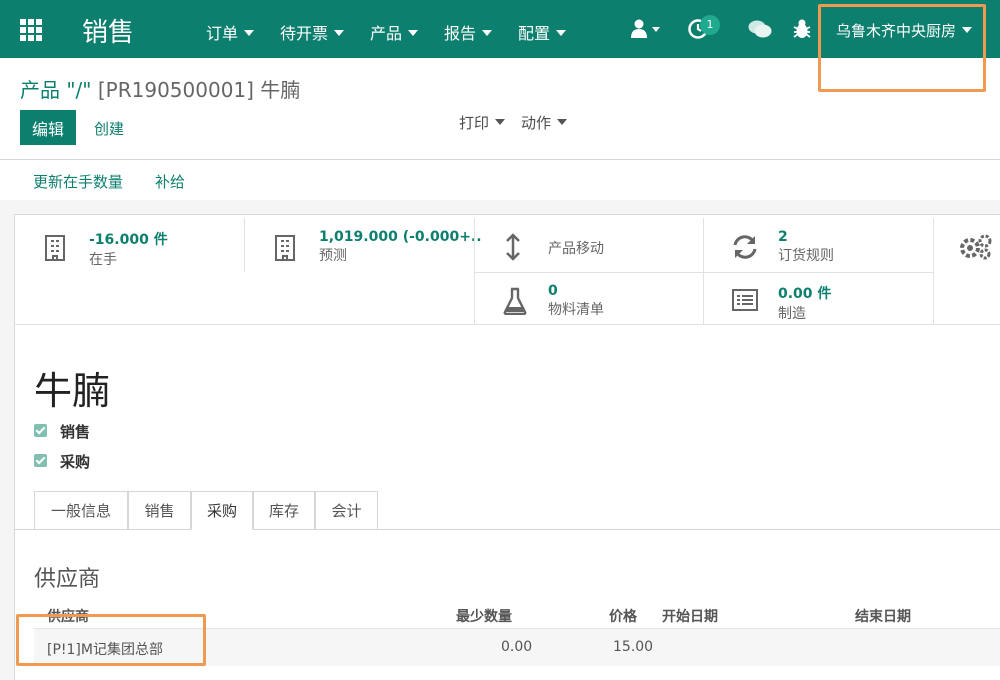 The image size is (1000, 680). I want to click on activity-count-badge: 1, so click(710, 25).